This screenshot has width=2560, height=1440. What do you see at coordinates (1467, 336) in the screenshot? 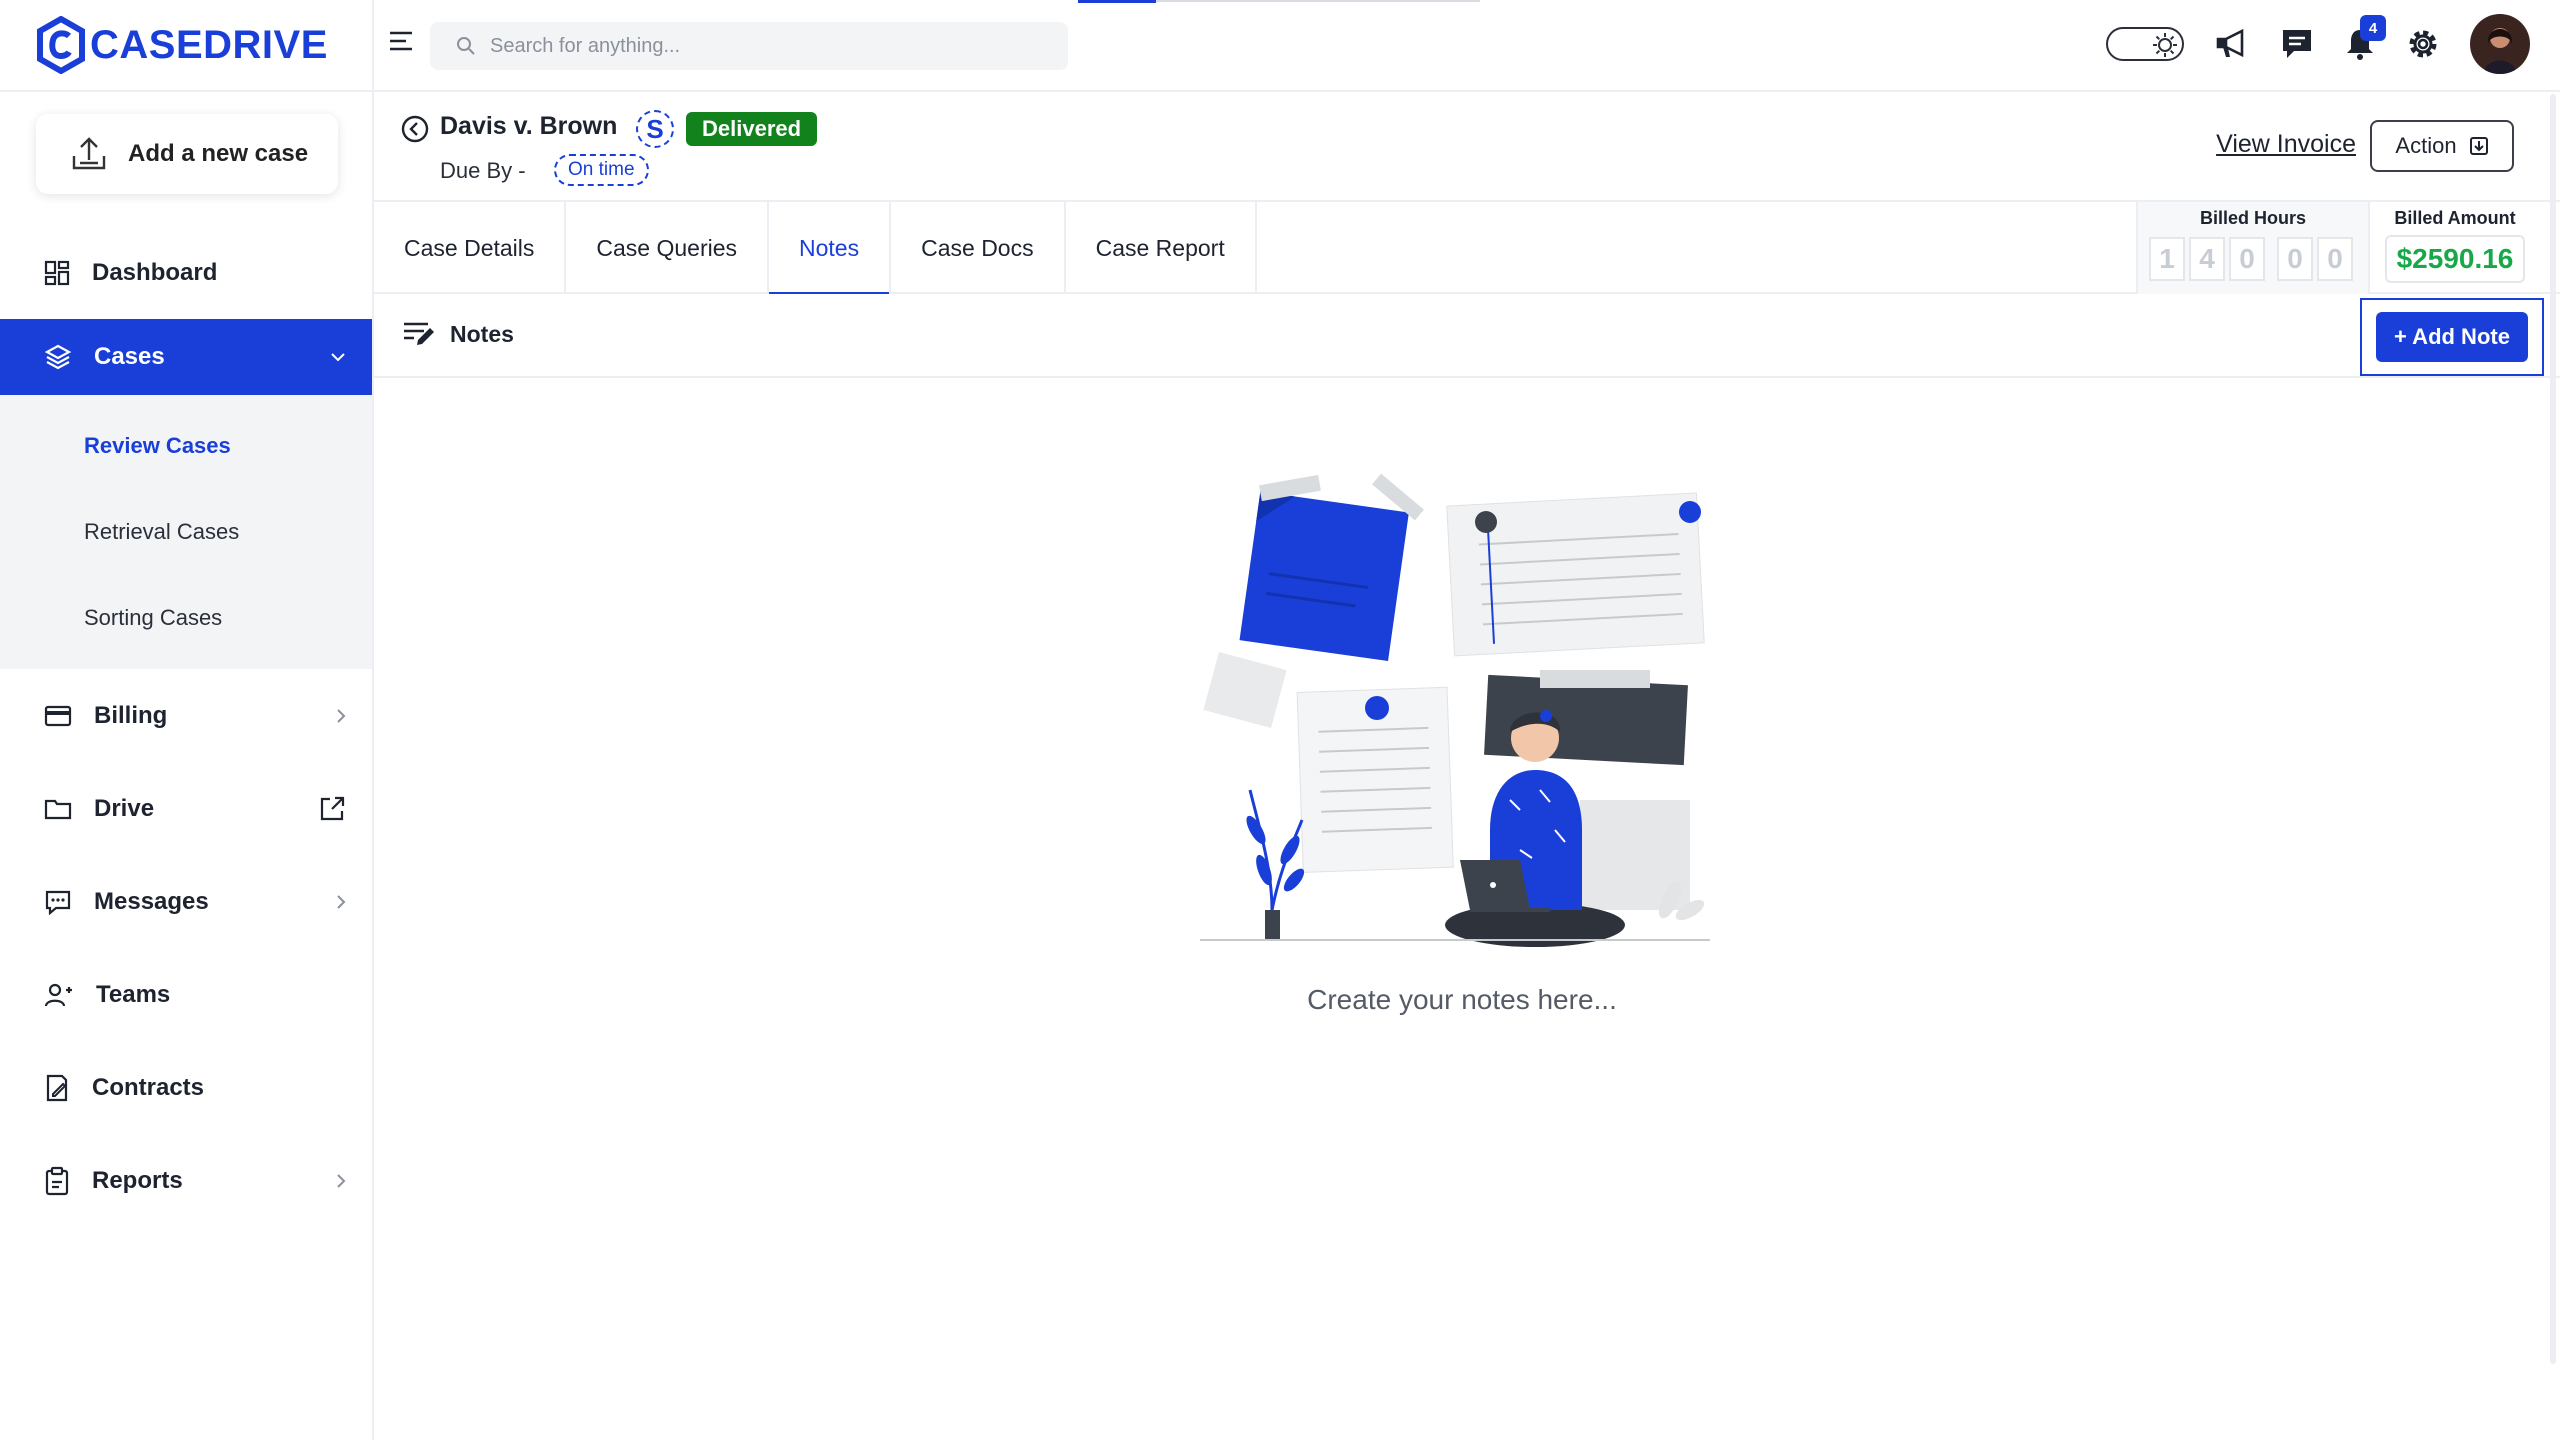
I see `notes-toolbar: Notes + Add Note` at bounding box center [1467, 336].